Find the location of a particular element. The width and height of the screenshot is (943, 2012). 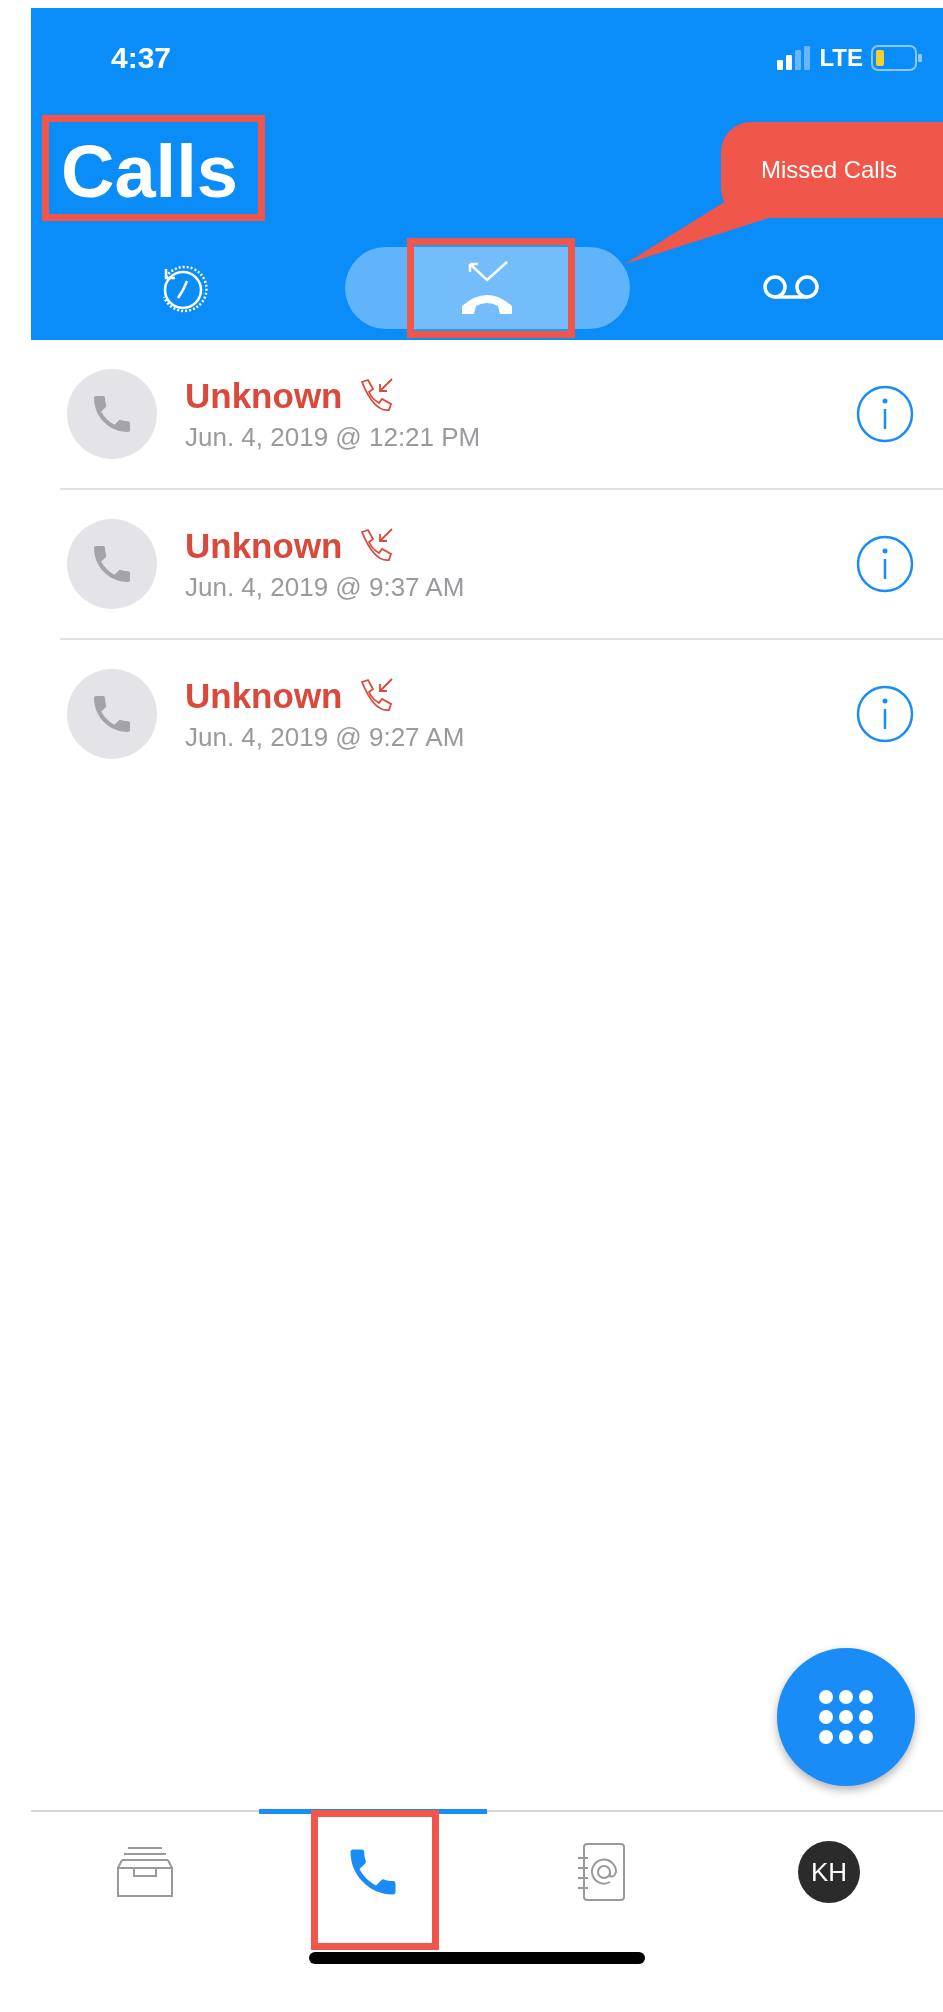

call-time: Jun. 4, 2019 @ 12:21 PM is located at coordinates (333, 437).